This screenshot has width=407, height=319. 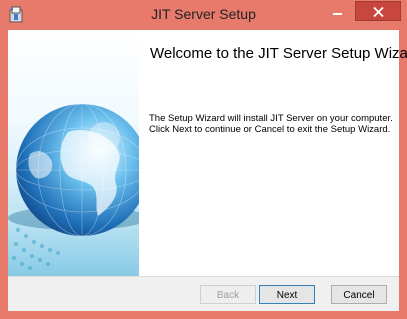 What do you see at coordinates (228, 294) in the screenshot?
I see `back-button: Back` at bounding box center [228, 294].